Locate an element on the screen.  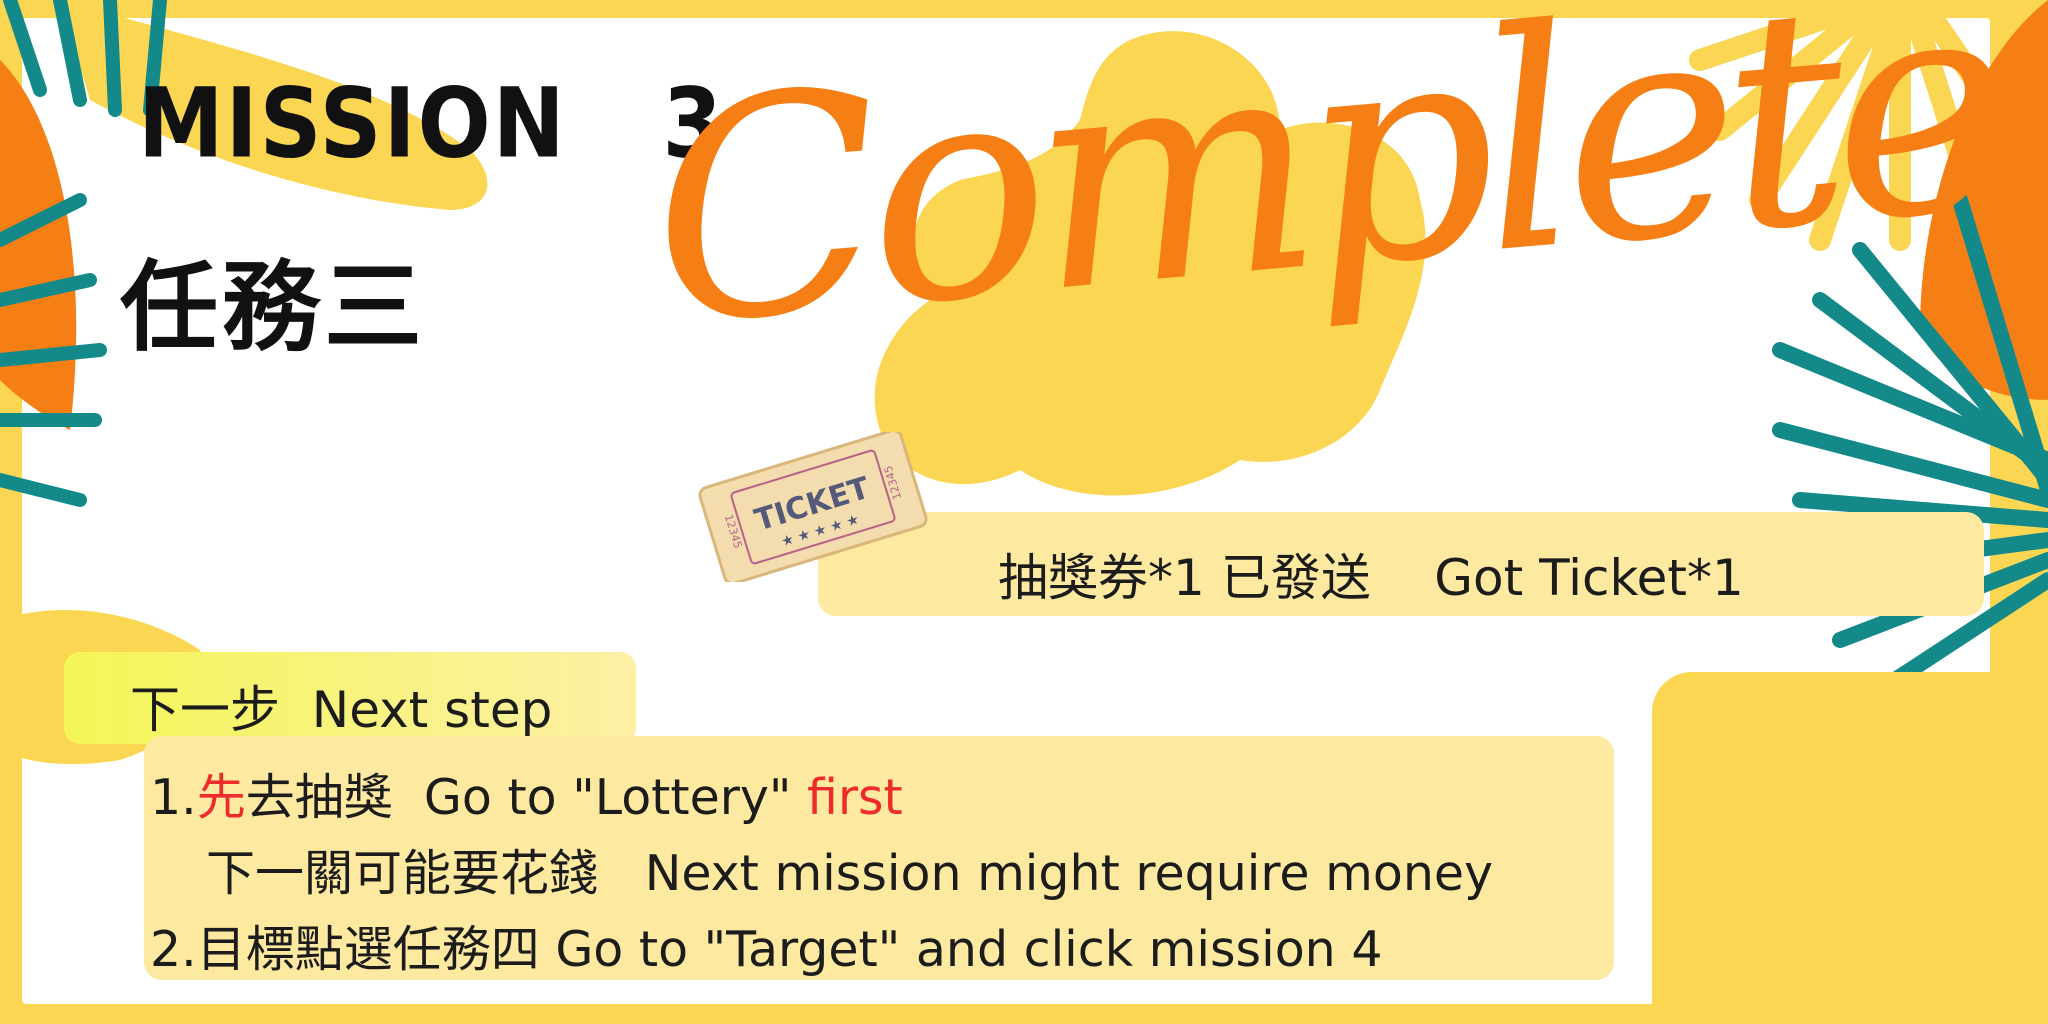
step-1-prefix: 1. is located at coordinates (173, 797).